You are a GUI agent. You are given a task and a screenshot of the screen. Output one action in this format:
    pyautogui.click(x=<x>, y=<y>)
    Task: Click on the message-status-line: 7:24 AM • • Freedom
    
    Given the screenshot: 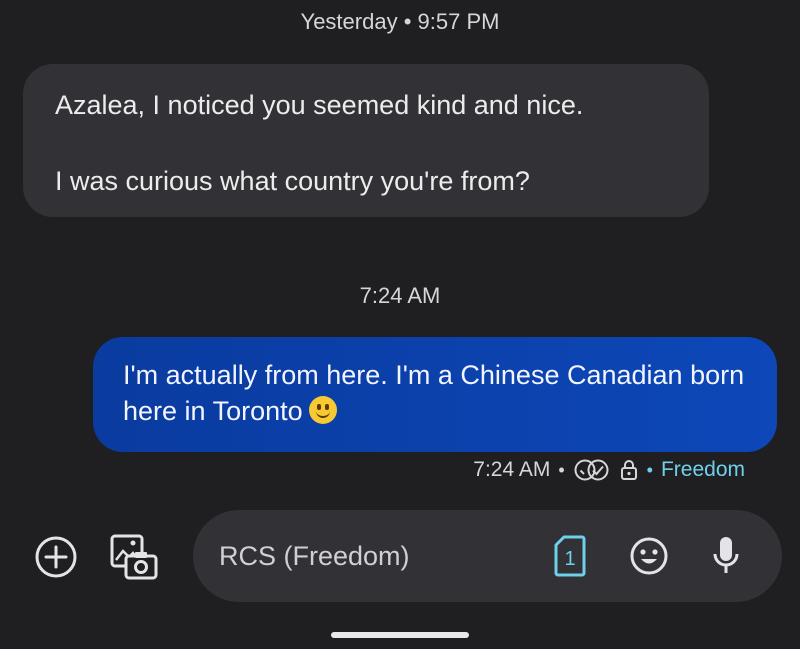 What is the action you would take?
    pyautogui.click(x=609, y=470)
    